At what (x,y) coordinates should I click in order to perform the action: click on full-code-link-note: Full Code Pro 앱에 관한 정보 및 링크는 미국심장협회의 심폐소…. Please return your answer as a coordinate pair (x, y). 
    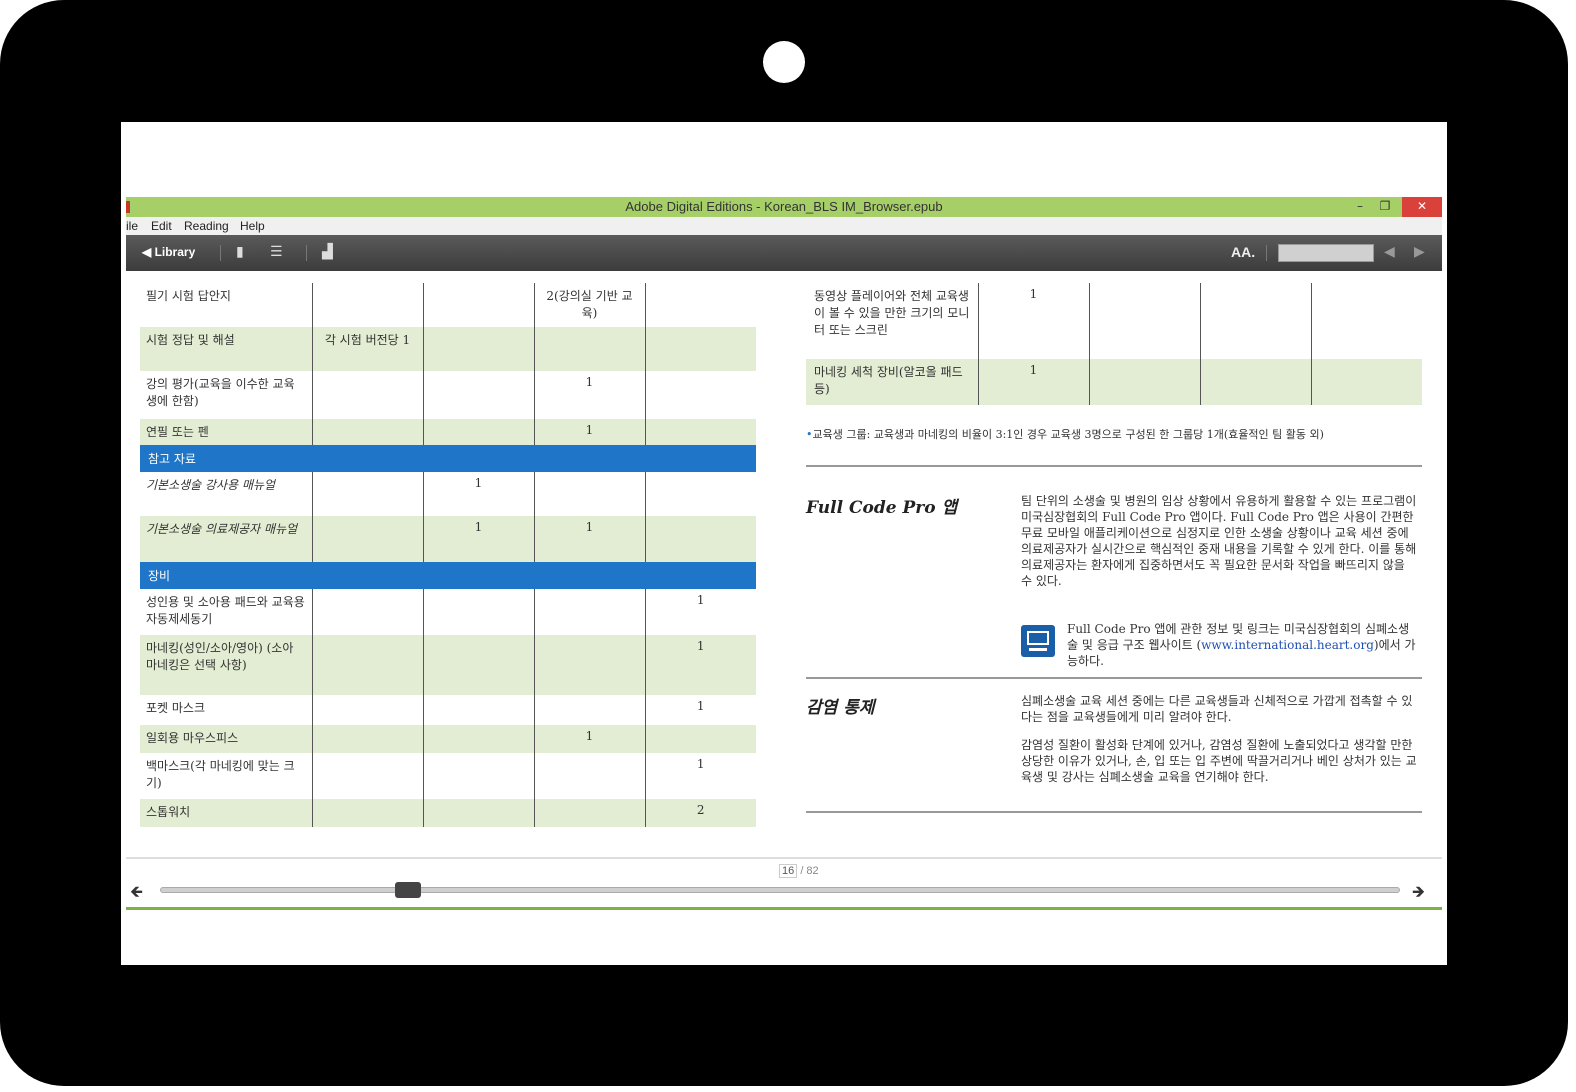
    Looking at the image, I should click on (1242, 645).